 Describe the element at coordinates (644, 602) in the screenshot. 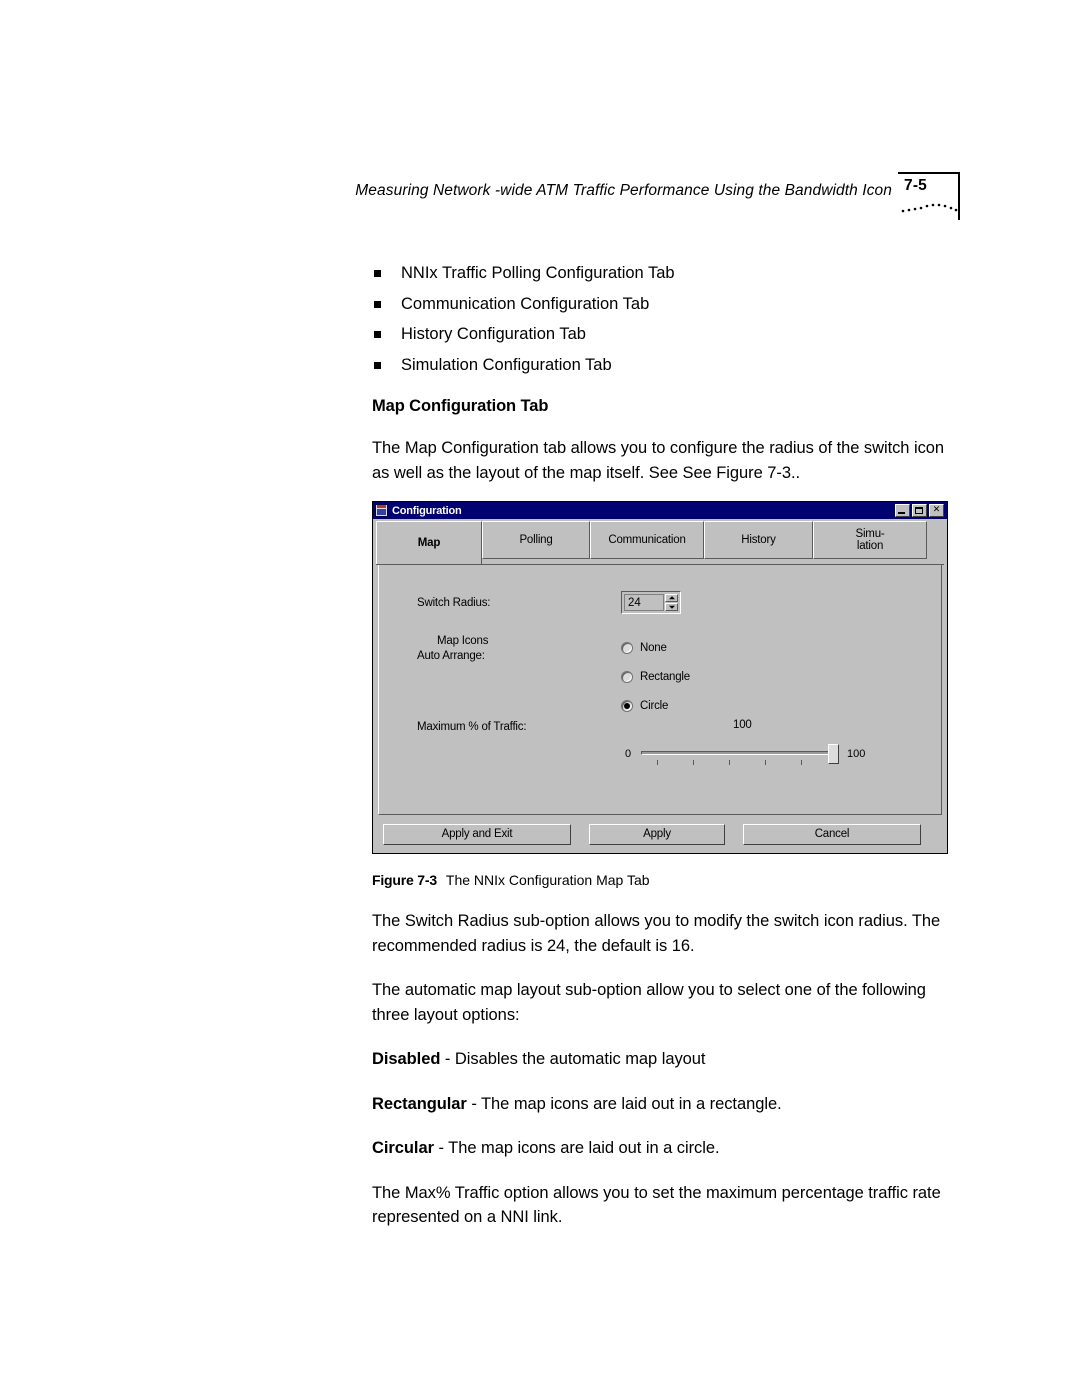

I see `switch-radius-input: 24` at that location.